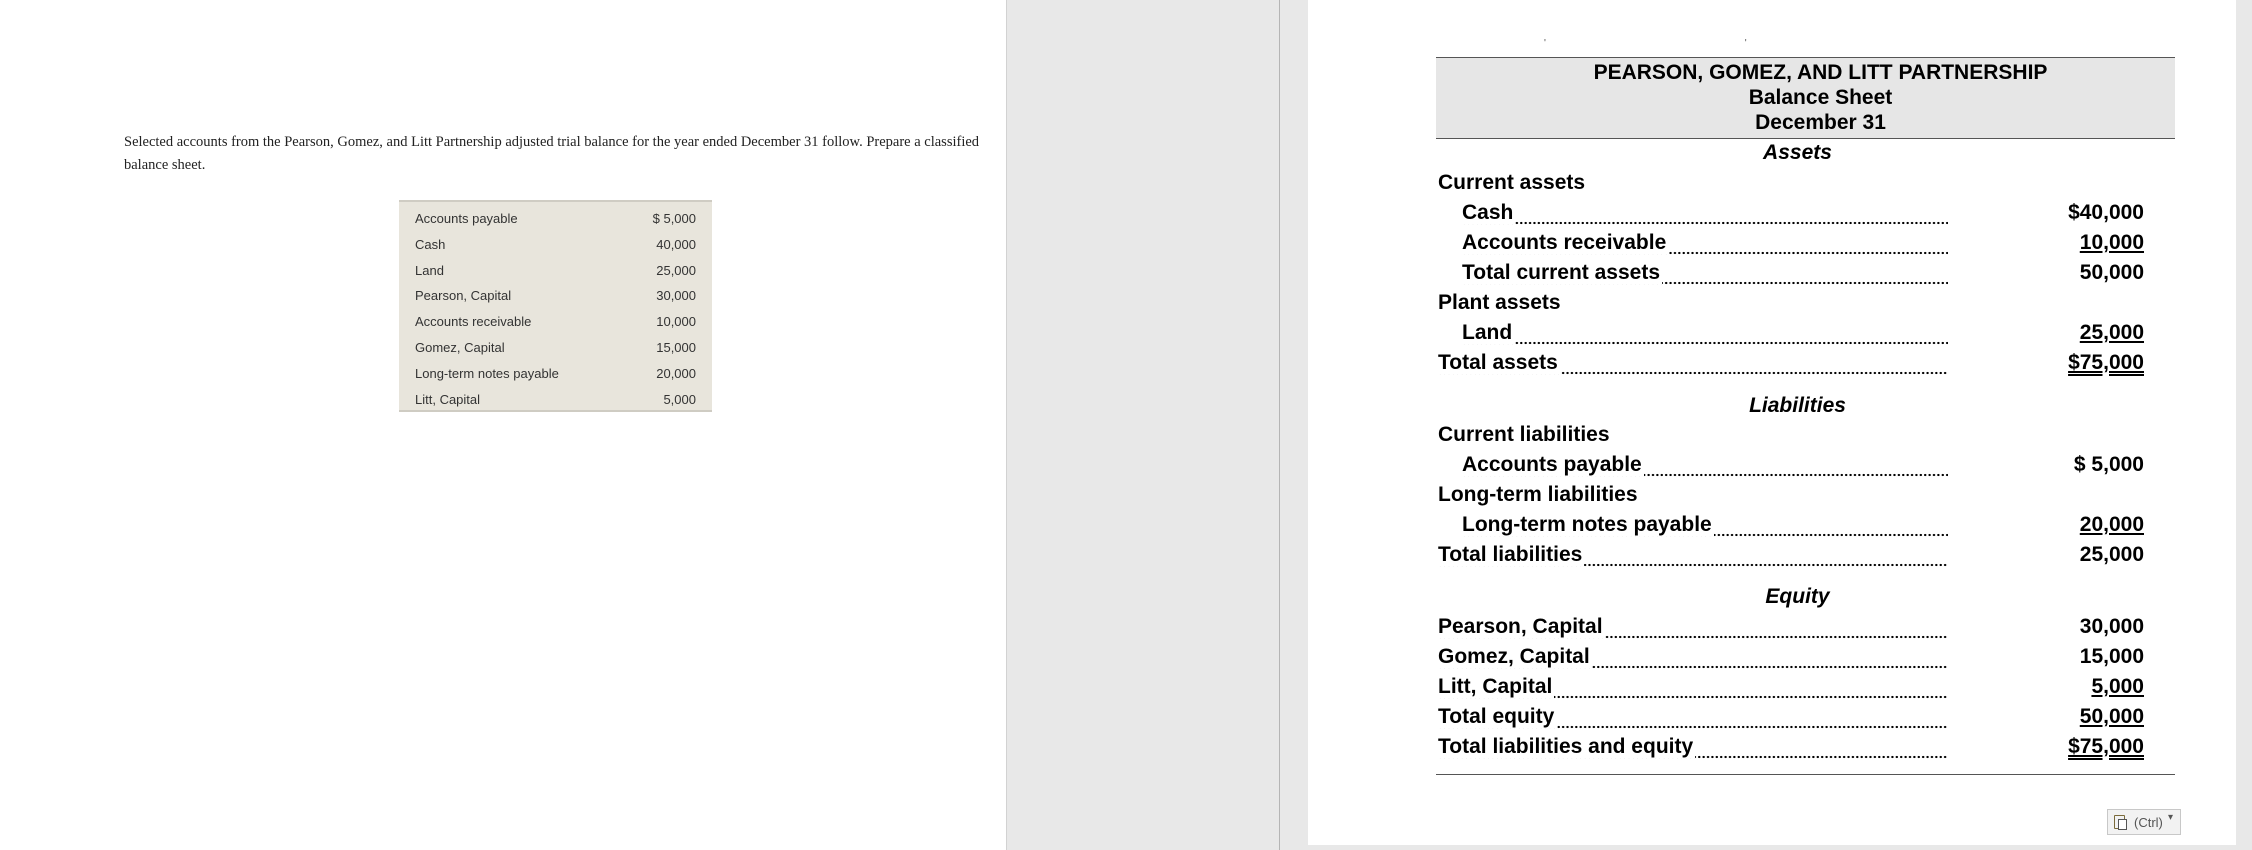 The width and height of the screenshot is (2252, 850). I want to click on dot-leader: Litt, Capital, so click(1693, 687).